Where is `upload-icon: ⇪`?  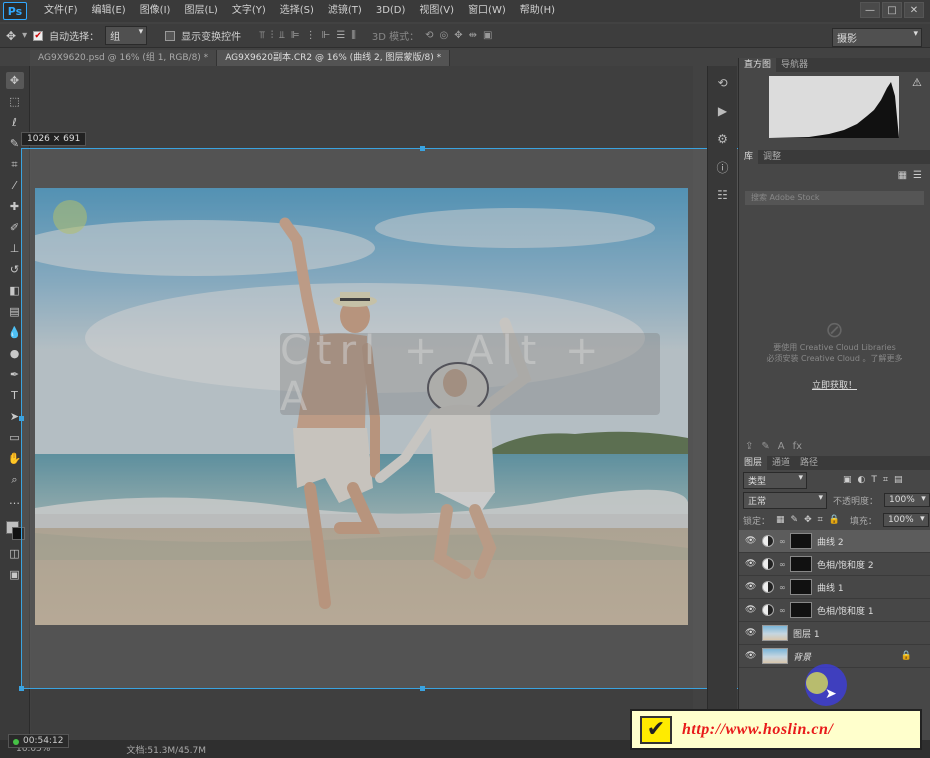 upload-icon: ⇪ is located at coordinates (749, 446).